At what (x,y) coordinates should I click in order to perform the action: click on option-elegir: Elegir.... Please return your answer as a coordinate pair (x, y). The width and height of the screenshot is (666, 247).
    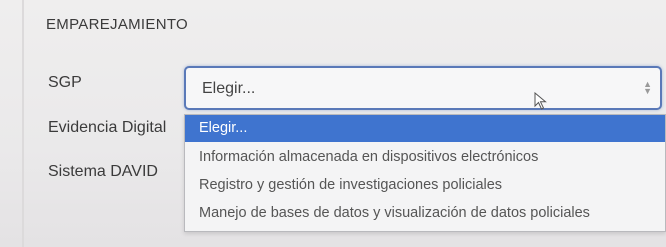
    Looking at the image, I should click on (425, 128).